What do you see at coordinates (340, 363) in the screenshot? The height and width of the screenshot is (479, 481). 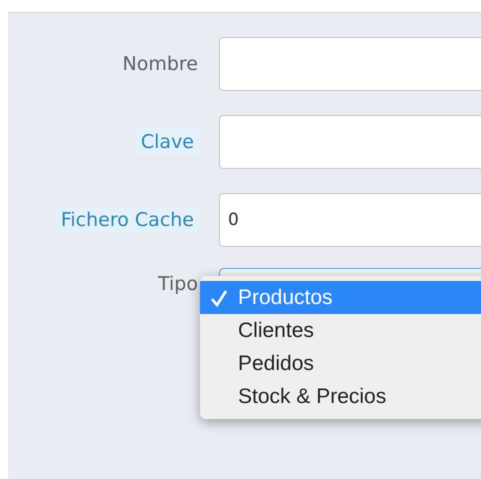 I see `dropdown-option: Pedidos` at bounding box center [340, 363].